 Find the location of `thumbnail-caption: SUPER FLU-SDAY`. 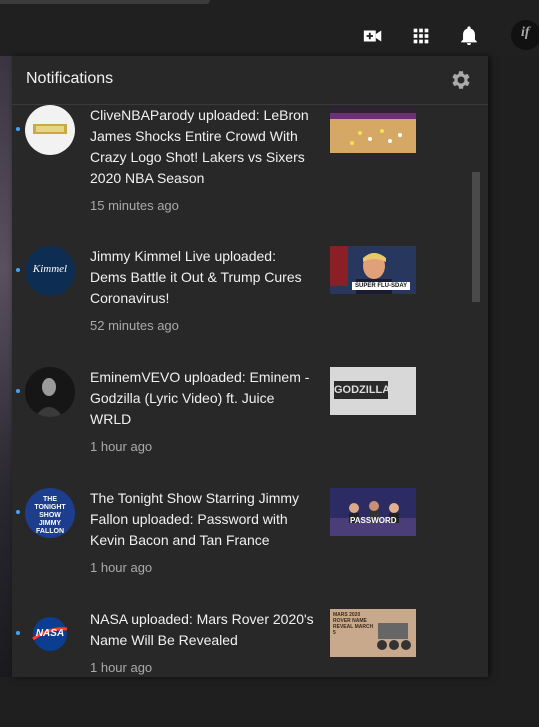

thumbnail-caption: SUPER FLU-SDAY is located at coordinates (381, 286).